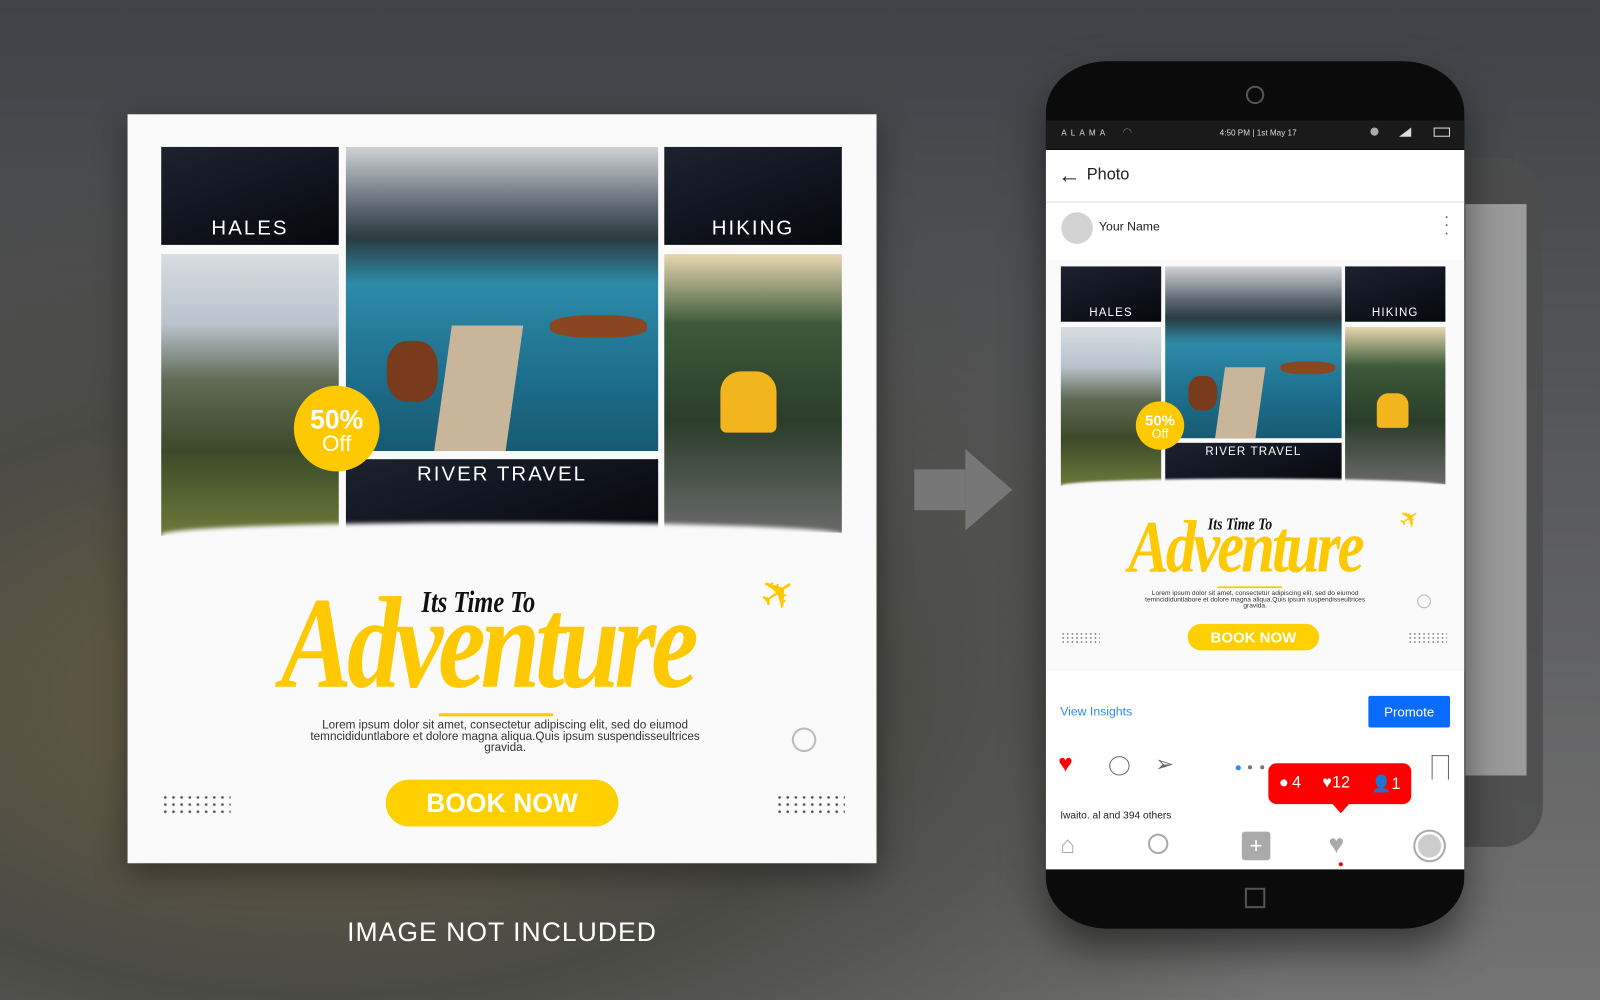 The height and width of the screenshot is (1000, 1600). Describe the element at coordinates (989, 489) in the screenshot. I see `arrow-head` at that location.